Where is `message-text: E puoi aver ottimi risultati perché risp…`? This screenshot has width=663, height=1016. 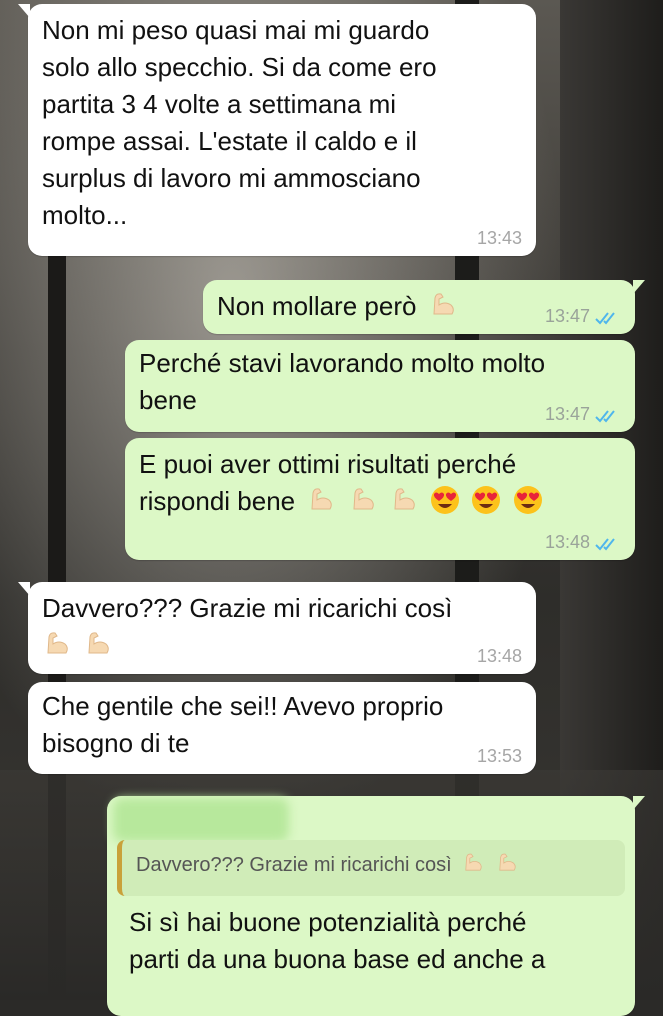 message-text: E puoi aver ottimi risultati perché risp… is located at coordinates (380, 483).